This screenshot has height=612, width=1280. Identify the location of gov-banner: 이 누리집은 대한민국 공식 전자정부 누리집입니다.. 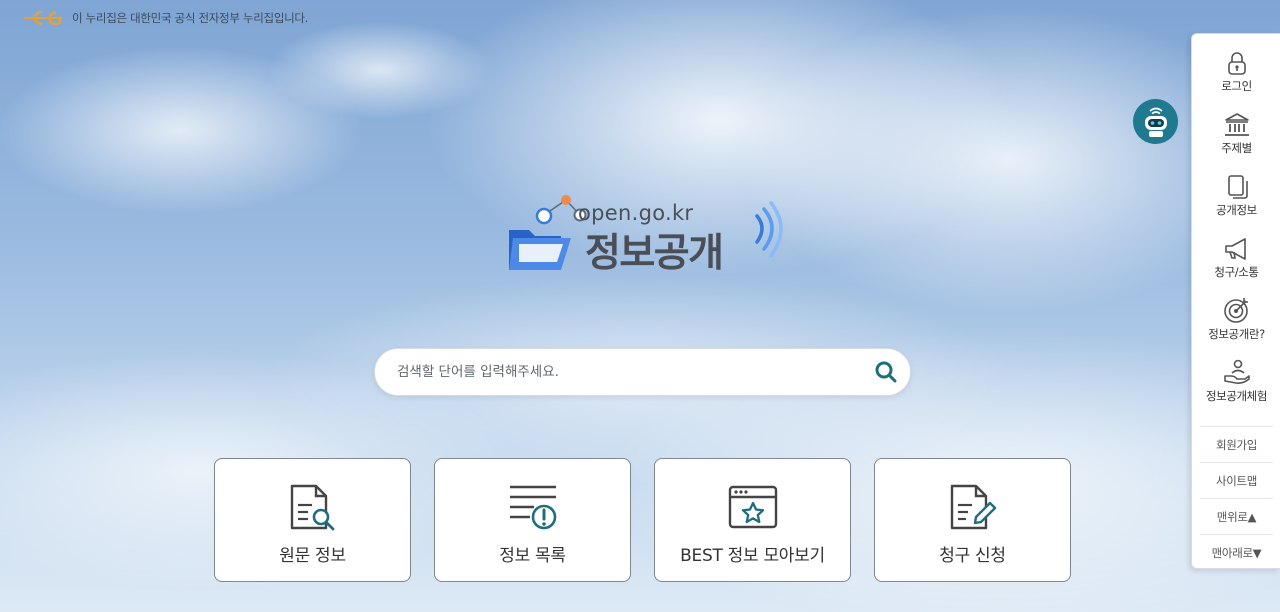
(165, 18).